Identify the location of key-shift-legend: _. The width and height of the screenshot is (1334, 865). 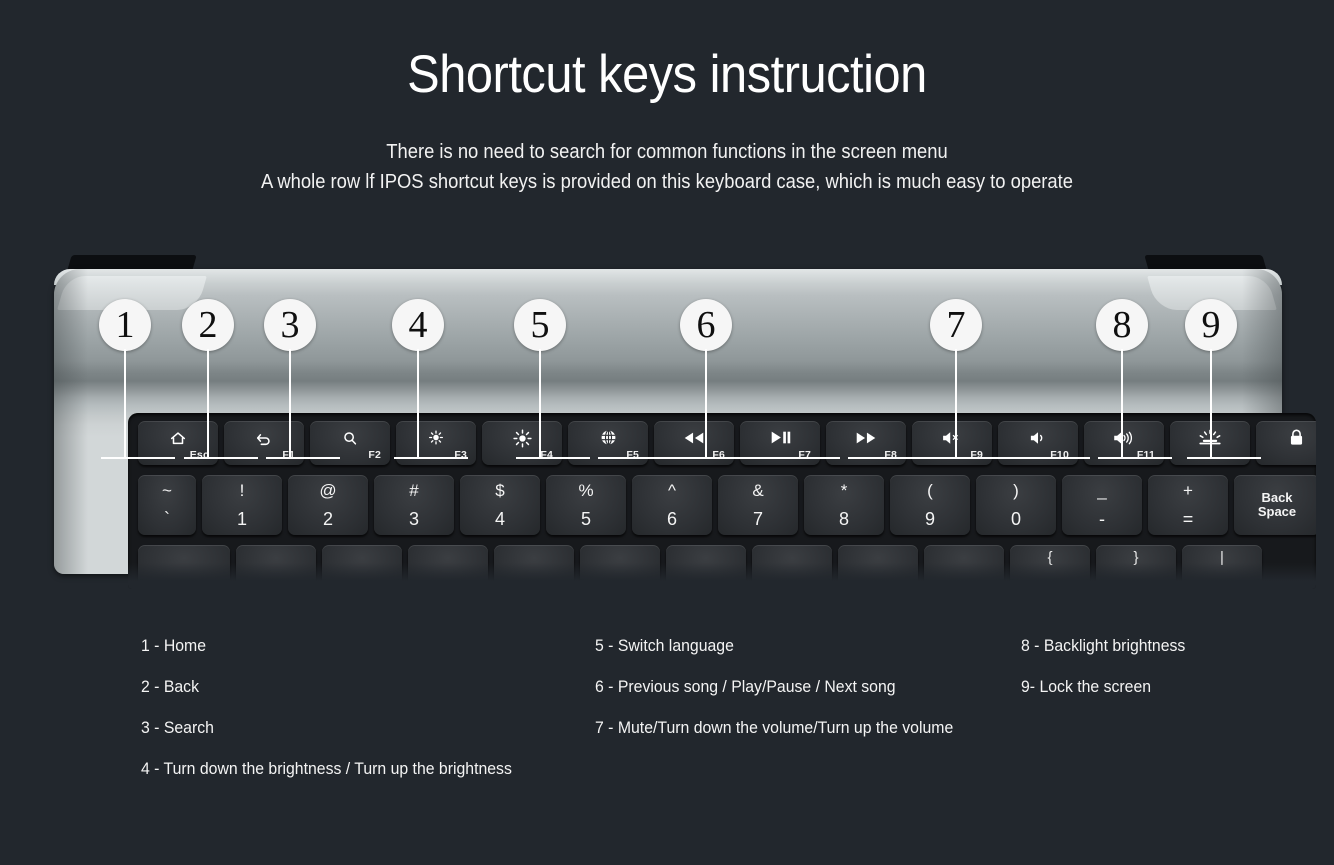
(1102, 490).